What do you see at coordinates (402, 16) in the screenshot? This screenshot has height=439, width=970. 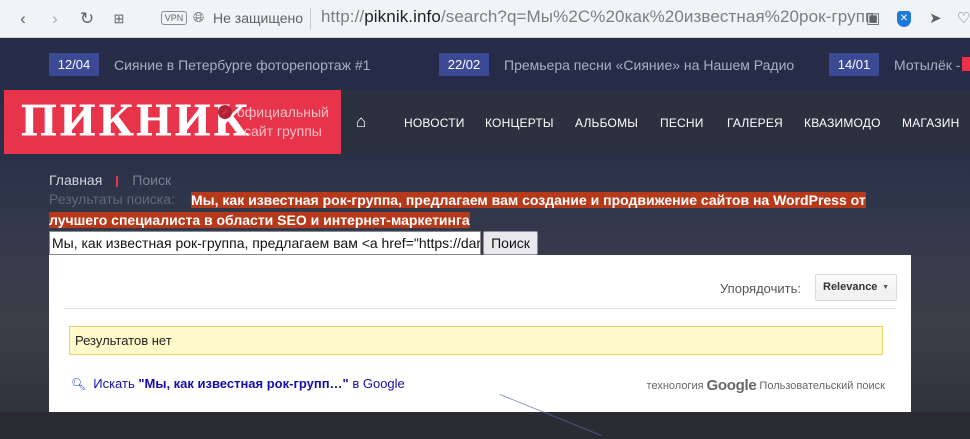 I see `url-host: piknik.info` at bounding box center [402, 16].